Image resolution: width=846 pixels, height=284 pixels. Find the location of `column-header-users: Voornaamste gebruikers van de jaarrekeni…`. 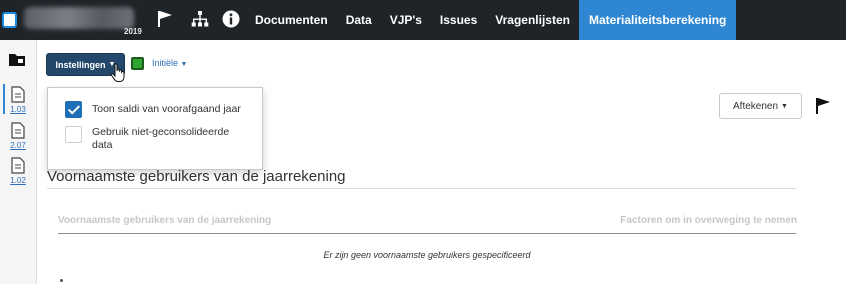

column-header-users: Voornaamste gebruikers van de jaarrekeni… is located at coordinates (165, 220).